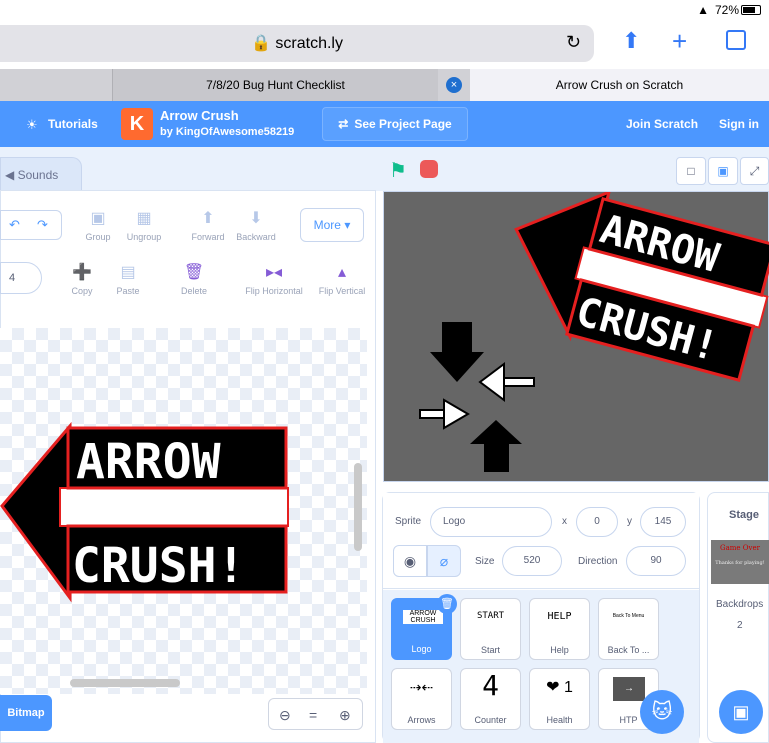  I want to click on flip-horizontal-label: Flip Horizontal, so click(274, 291).